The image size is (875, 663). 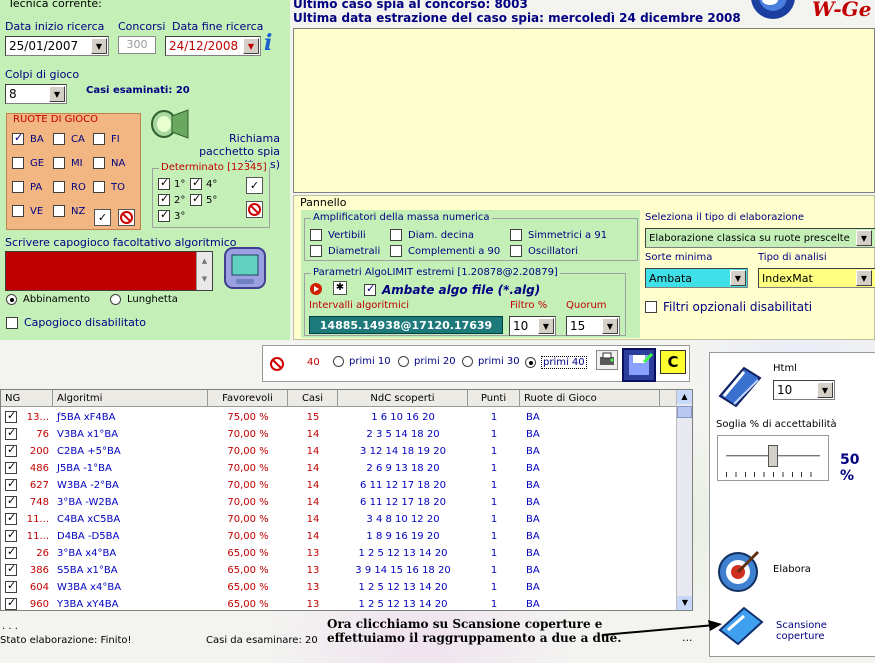 What do you see at coordinates (278, 364) in the screenshot?
I see `toolbar-clear-button` at bounding box center [278, 364].